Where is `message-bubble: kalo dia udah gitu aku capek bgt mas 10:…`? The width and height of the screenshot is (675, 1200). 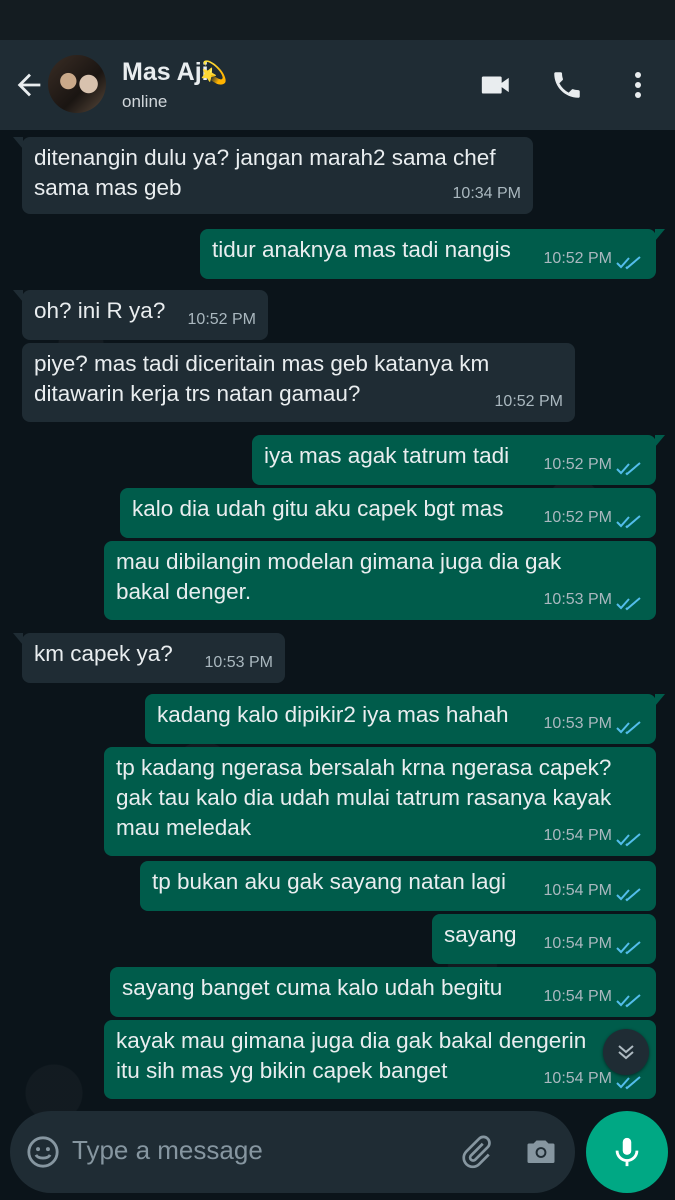
message-bubble: kalo dia udah gitu aku capek bgt mas 10:… is located at coordinates (388, 513).